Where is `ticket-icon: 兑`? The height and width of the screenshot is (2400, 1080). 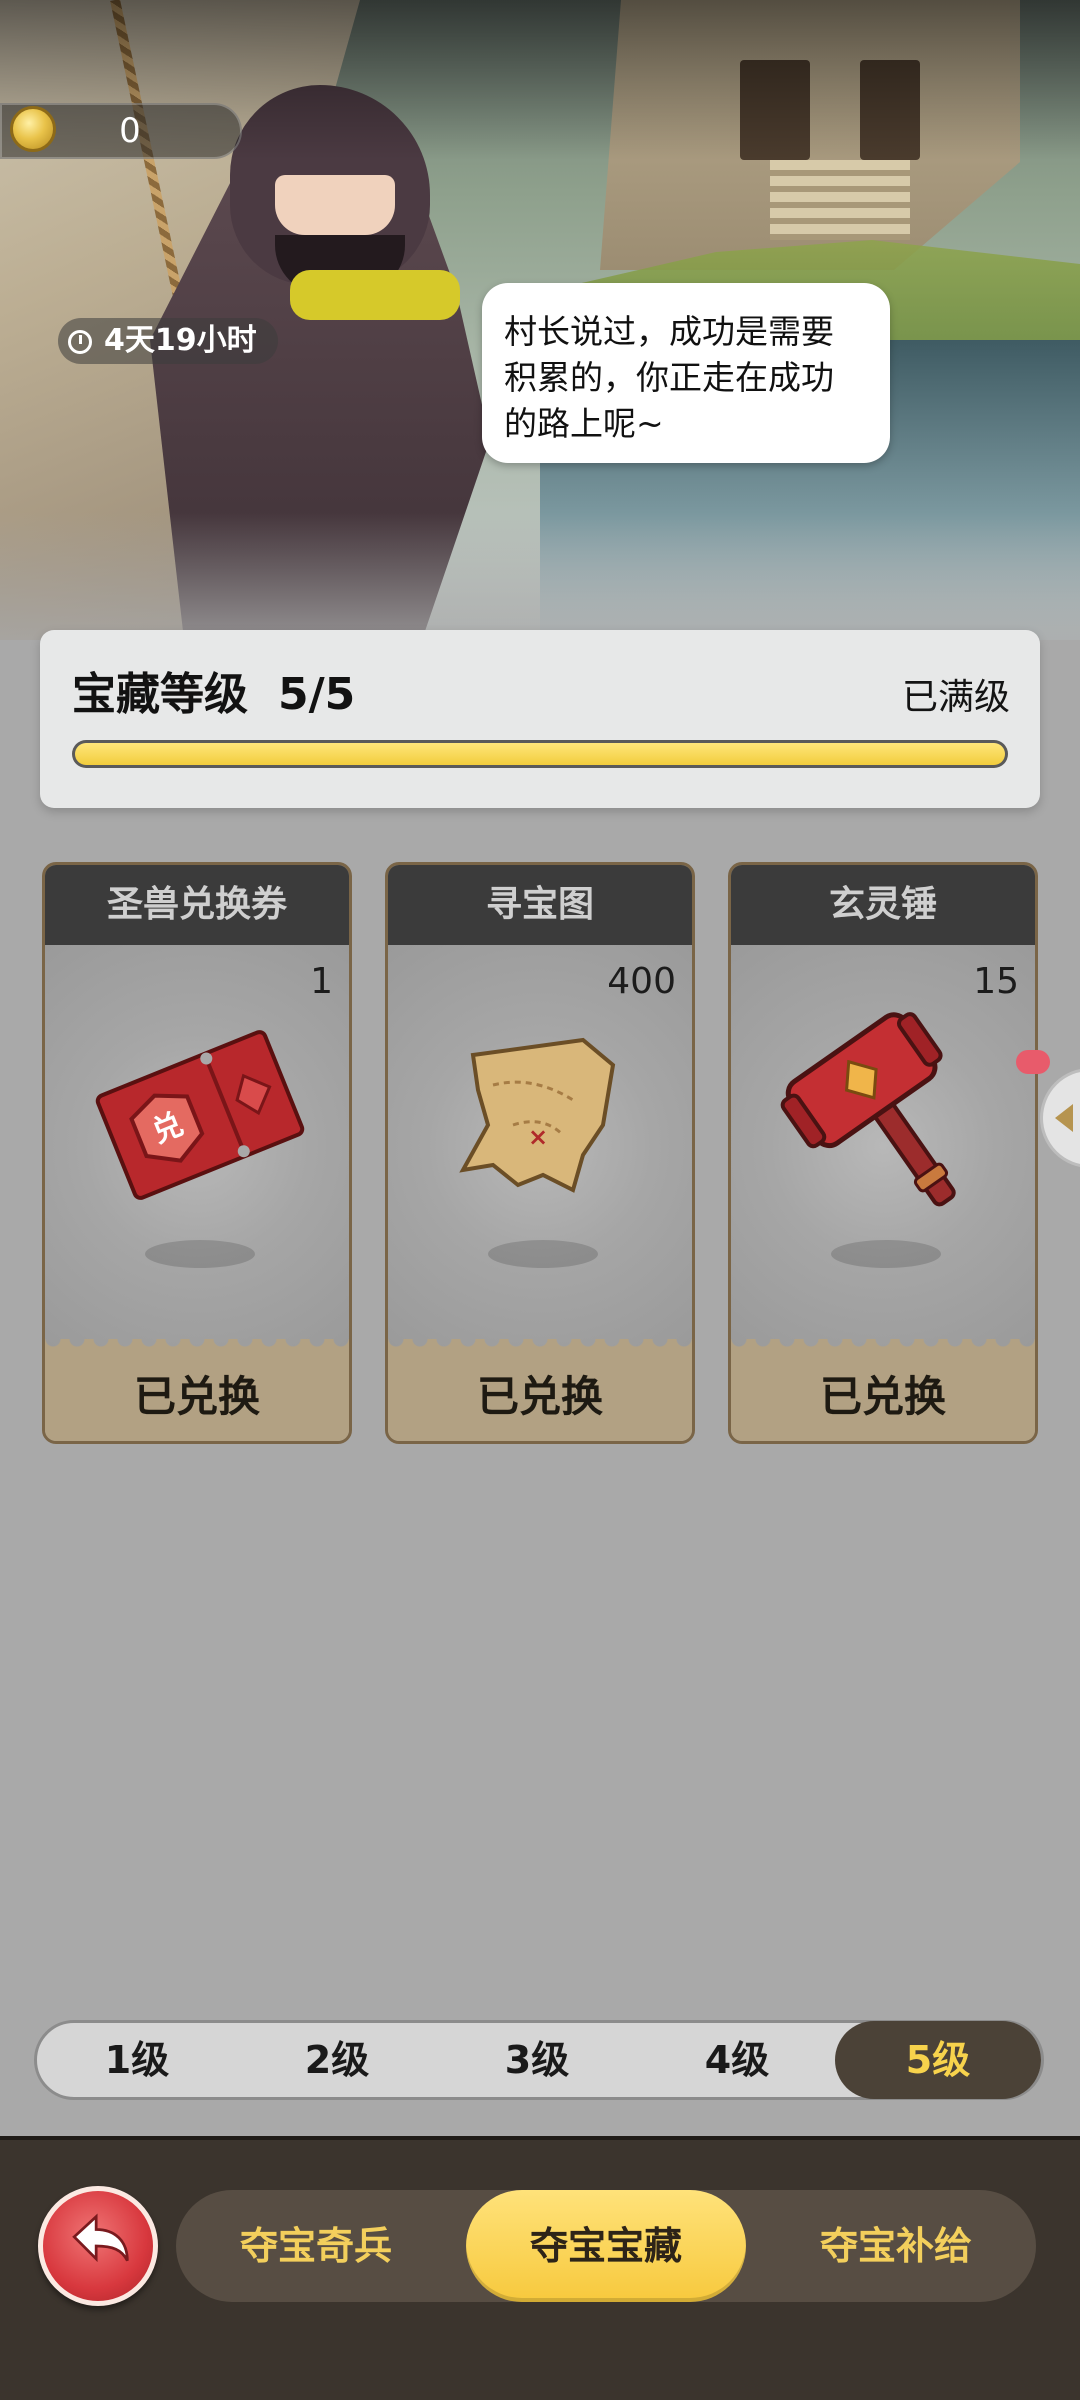 ticket-icon: 兑 is located at coordinates (200, 1115).